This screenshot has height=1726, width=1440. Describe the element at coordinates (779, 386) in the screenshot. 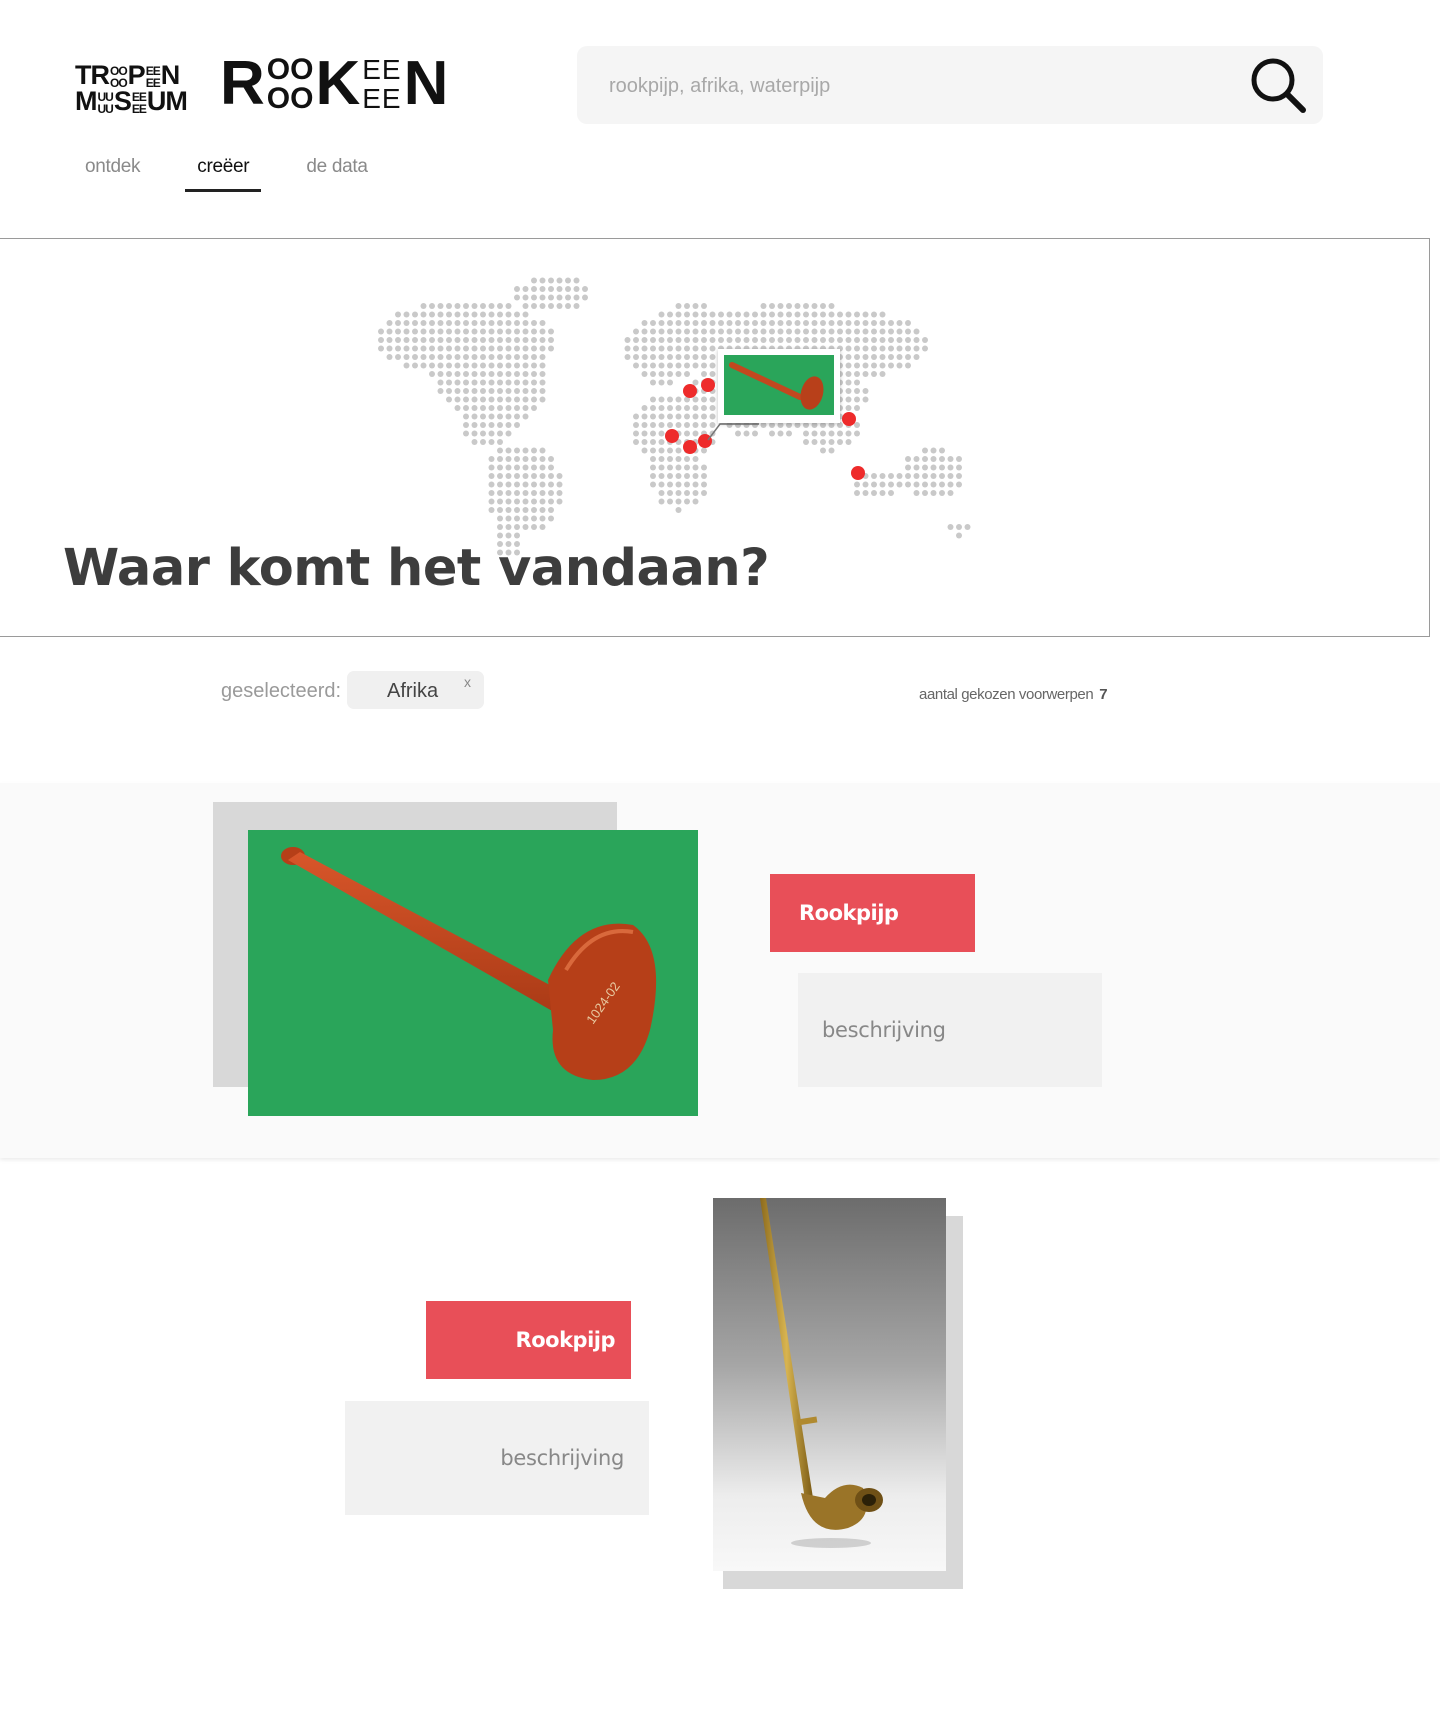

I see `map-item-tooltip` at that location.